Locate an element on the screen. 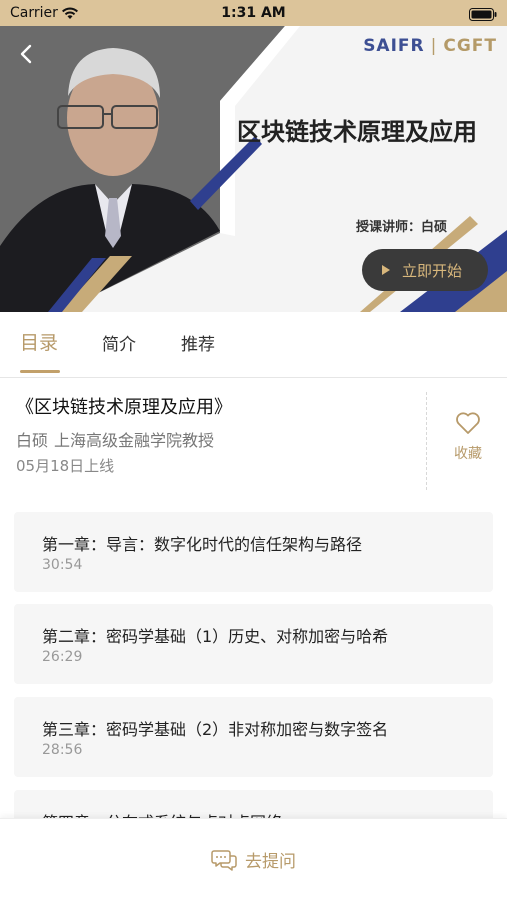 This screenshot has width=507, height=900. ask-question-button: 去提问 is located at coordinates (253, 859).